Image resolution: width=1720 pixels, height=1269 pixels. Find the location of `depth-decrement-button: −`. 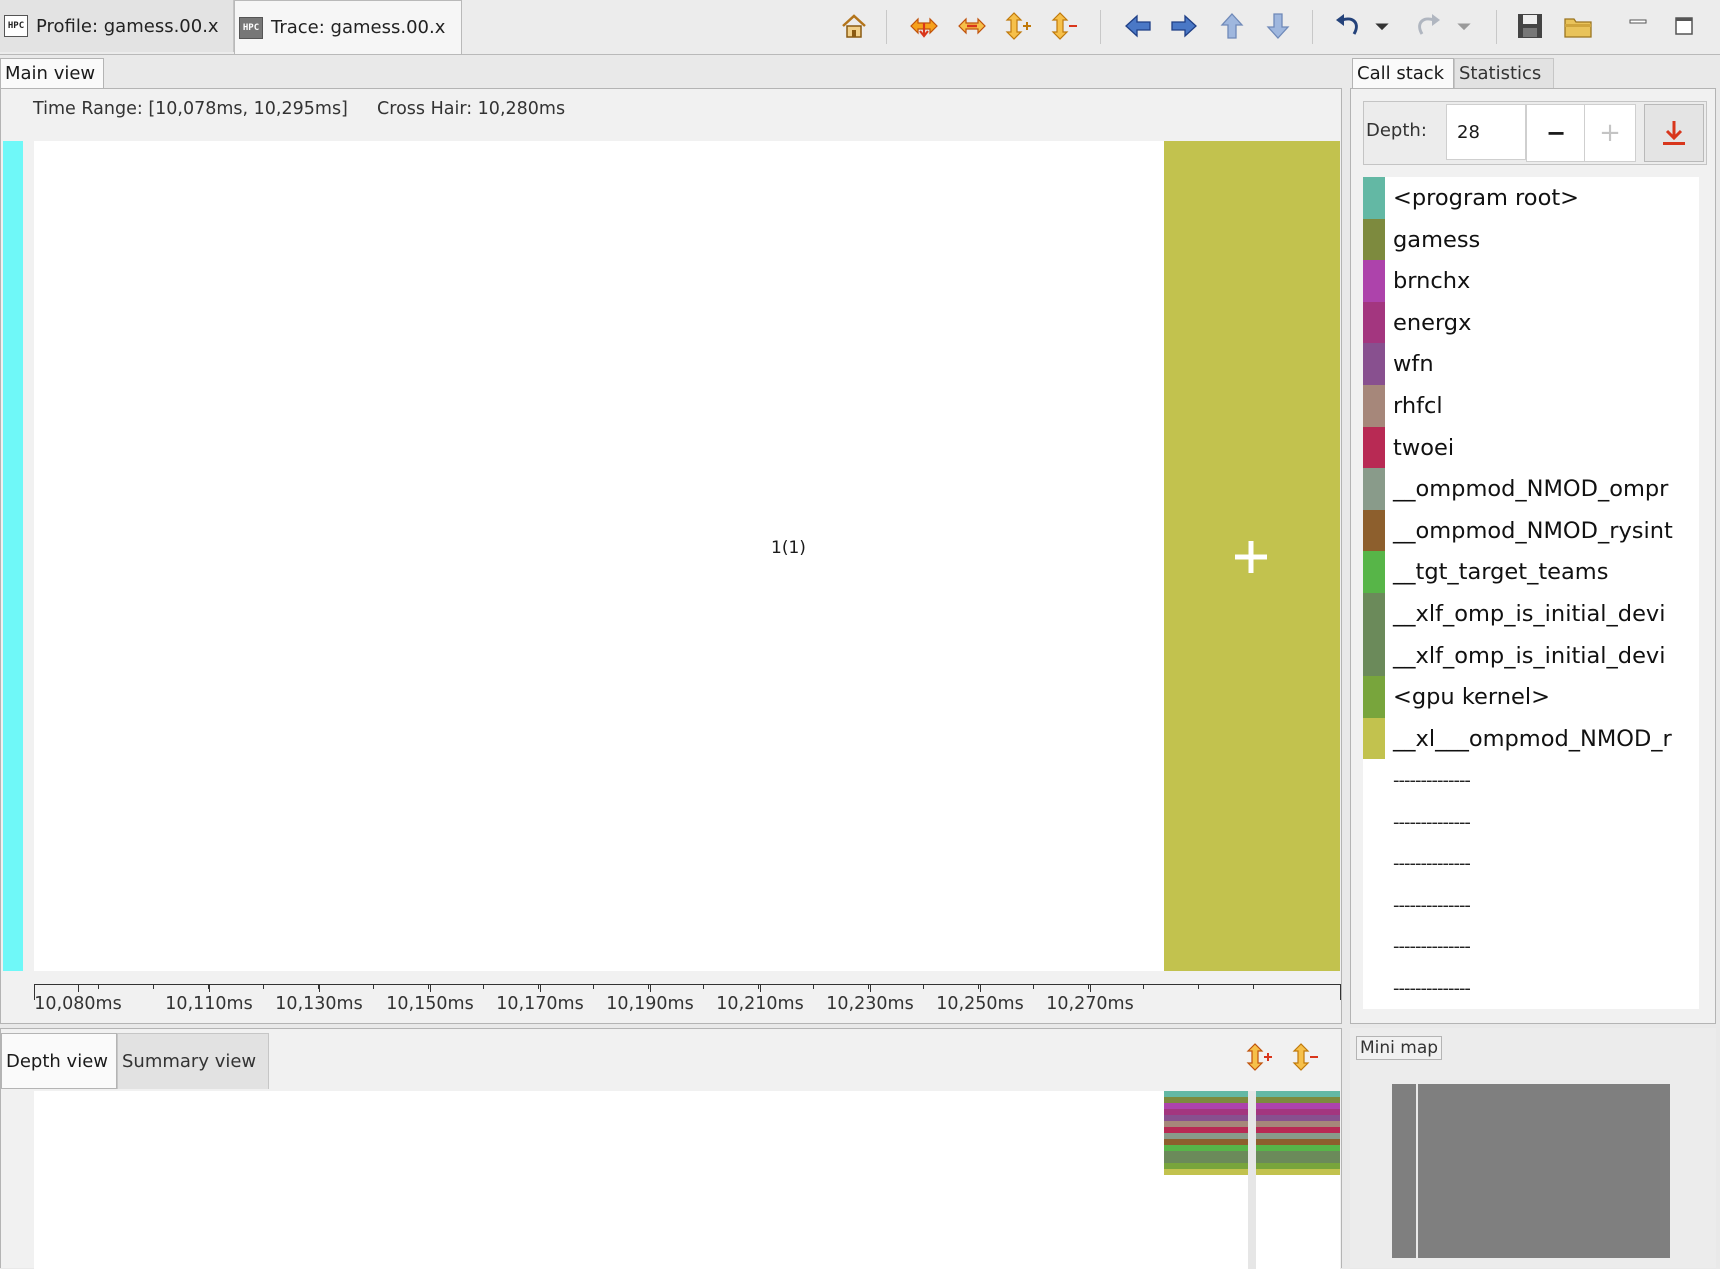

depth-decrement-button: − is located at coordinates (1556, 133).